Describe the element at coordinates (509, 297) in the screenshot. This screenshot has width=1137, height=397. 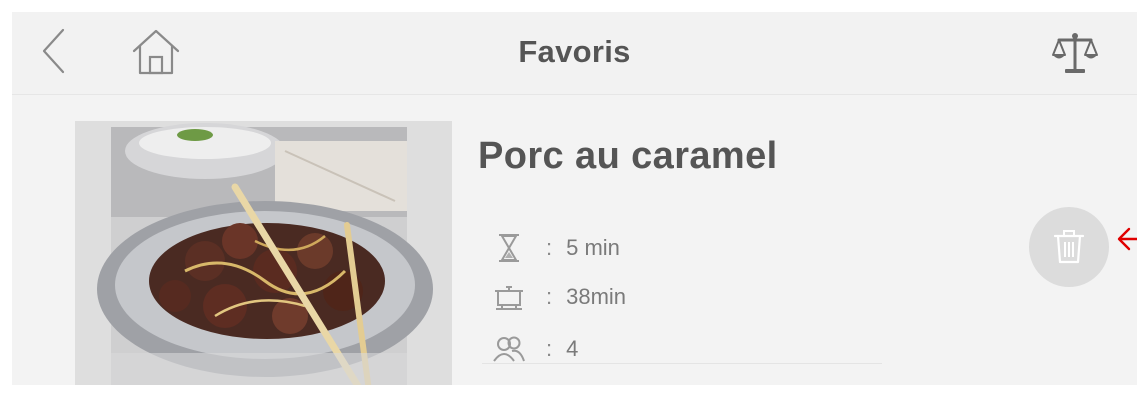
I see `cooking-pot-icon` at that location.